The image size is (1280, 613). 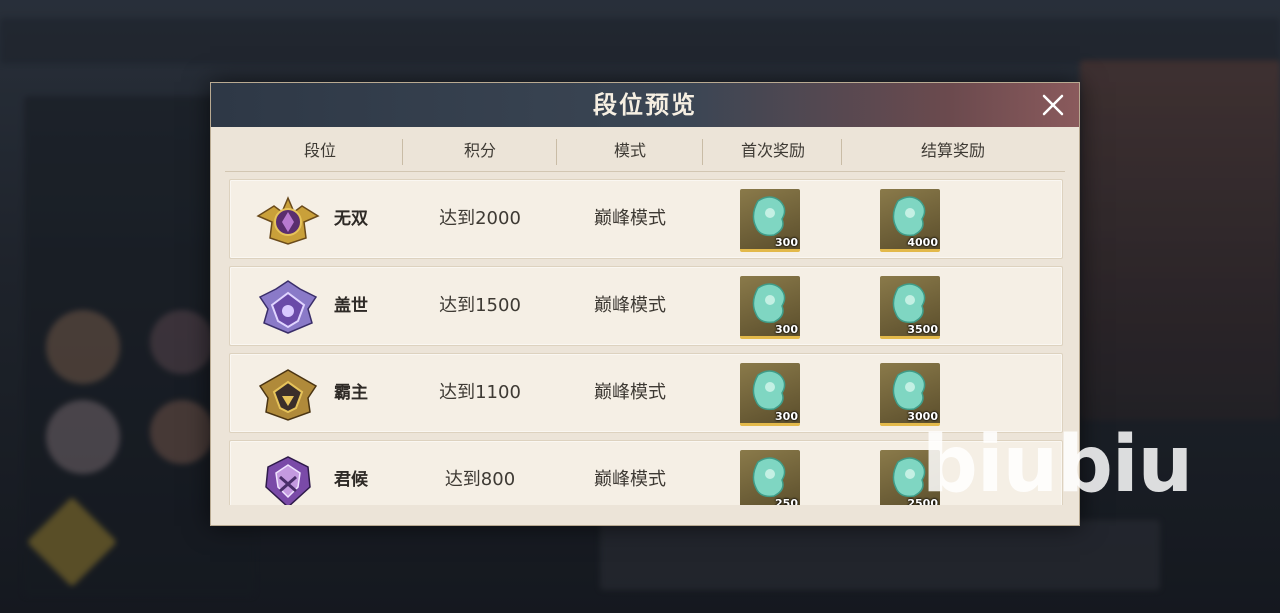 I want to click on settle-reward-item: 3500, so click(x=910, y=307).